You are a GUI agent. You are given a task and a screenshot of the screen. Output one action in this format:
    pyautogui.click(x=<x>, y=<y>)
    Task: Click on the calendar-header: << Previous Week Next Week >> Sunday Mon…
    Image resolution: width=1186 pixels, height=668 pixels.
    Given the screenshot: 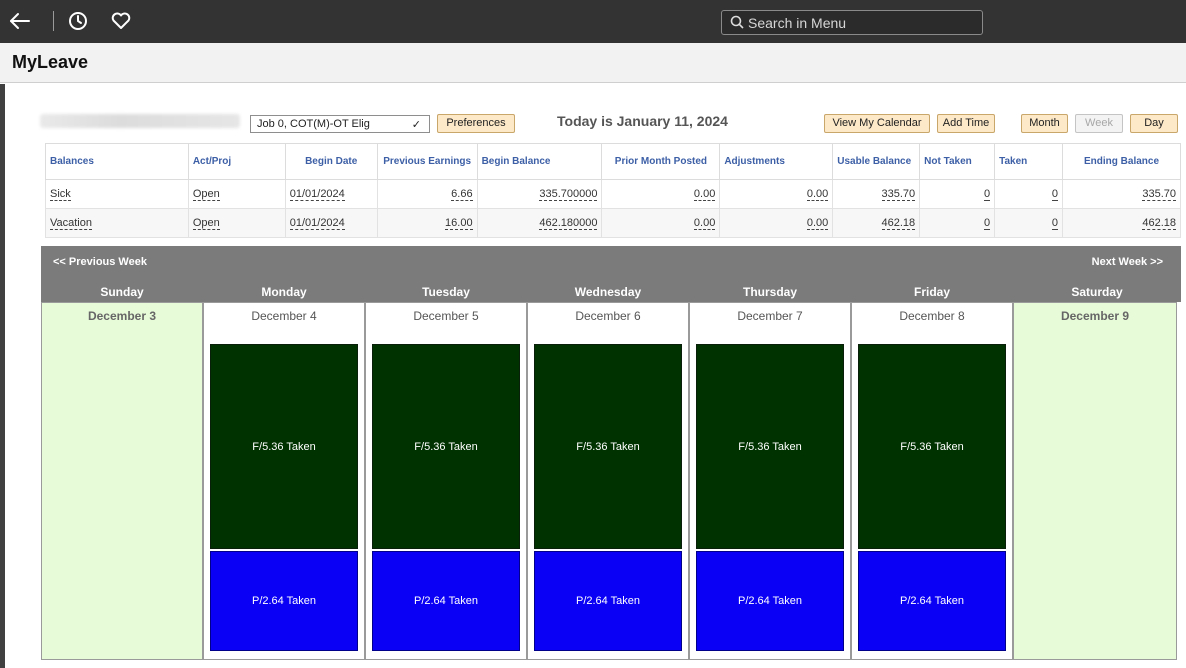 What is the action you would take?
    pyautogui.click(x=611, y=274)
    